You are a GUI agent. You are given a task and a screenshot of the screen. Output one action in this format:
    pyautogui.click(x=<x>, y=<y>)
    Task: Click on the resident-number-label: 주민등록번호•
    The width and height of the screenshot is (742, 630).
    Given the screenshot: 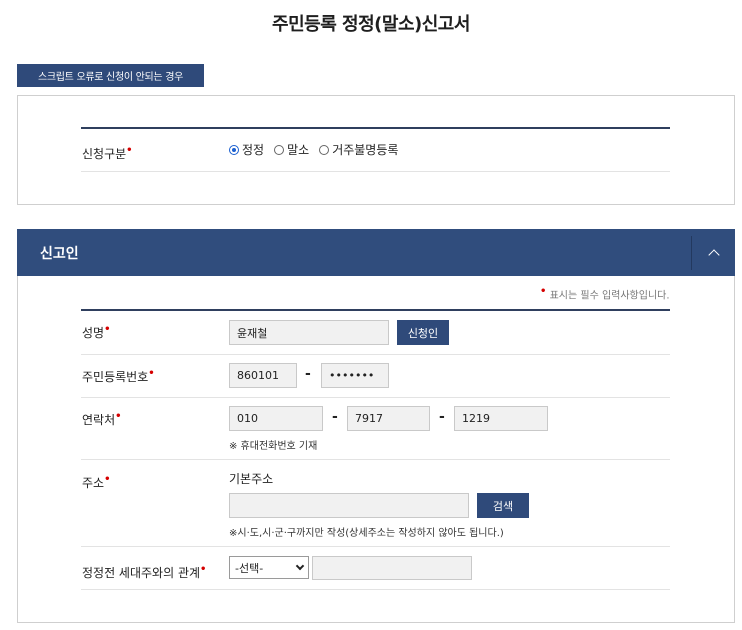 What is the action you would take?
    pyautogui.click(x=118, y=376)
    